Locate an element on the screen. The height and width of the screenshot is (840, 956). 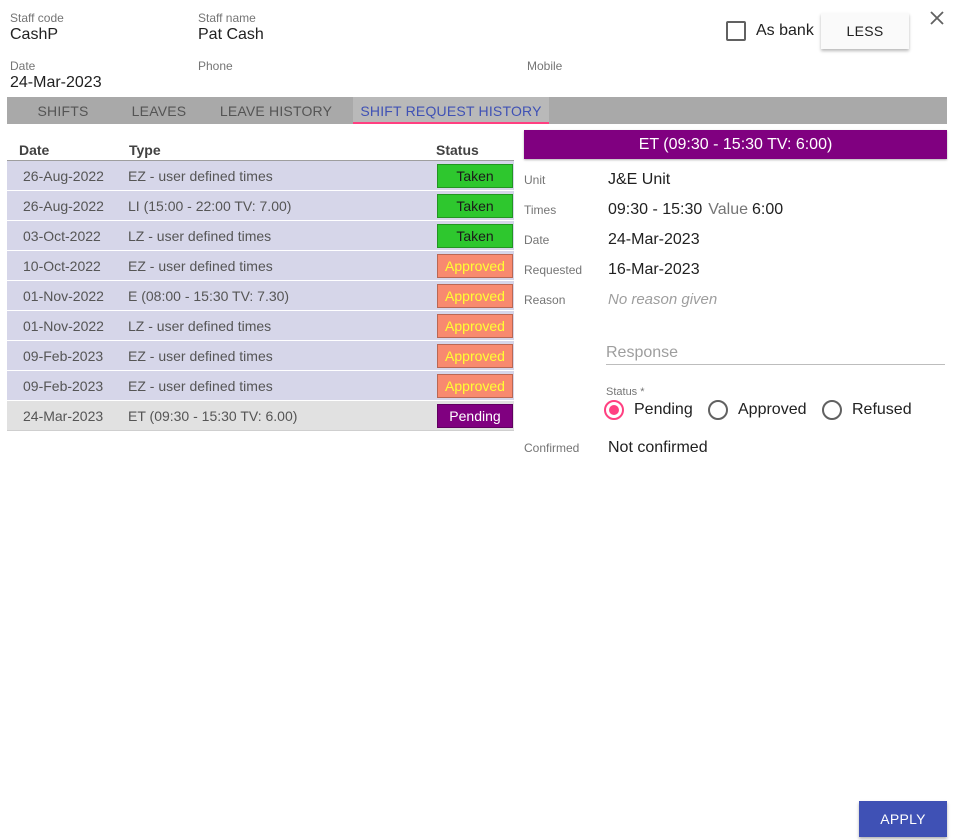
row-date: 03-Oct-2022 is located at coordinates (62, 236).